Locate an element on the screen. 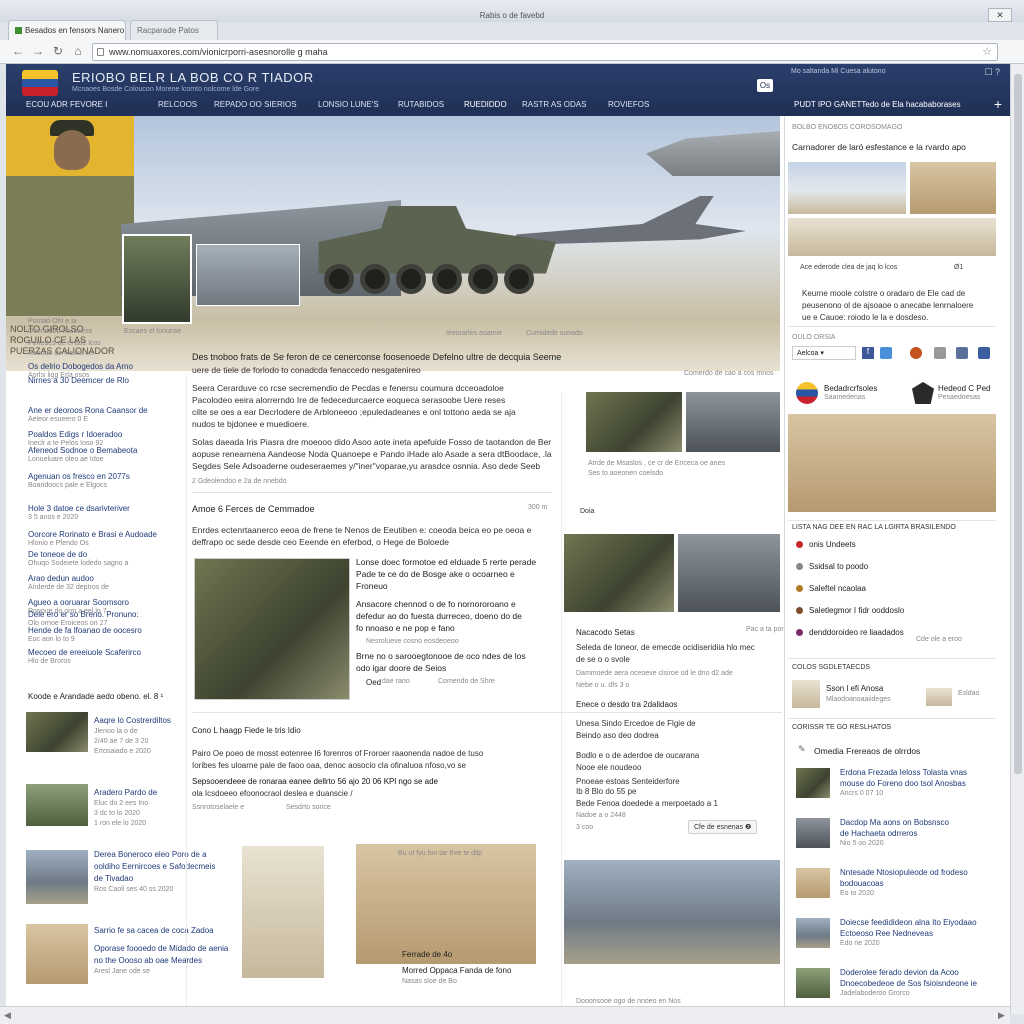 This screenshot has height=1024, width=1024. left-news-title: Nirnes a 30 Deemcer de Rlo is located at coordinates (78, 380).